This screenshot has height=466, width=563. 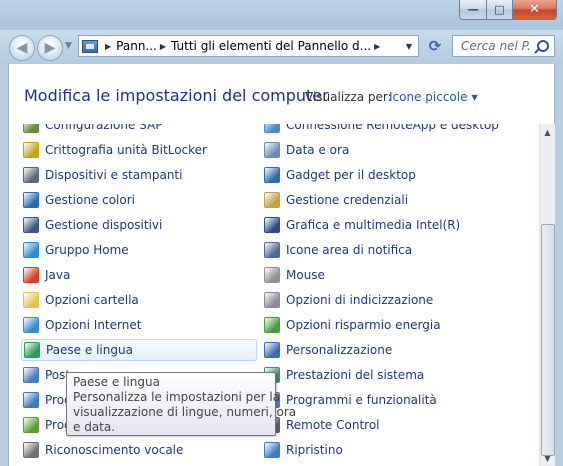 What do you see at coordinates (31, 250) in the screenshot?
I see `homegroup-icon` at bounding box center [31, 250].